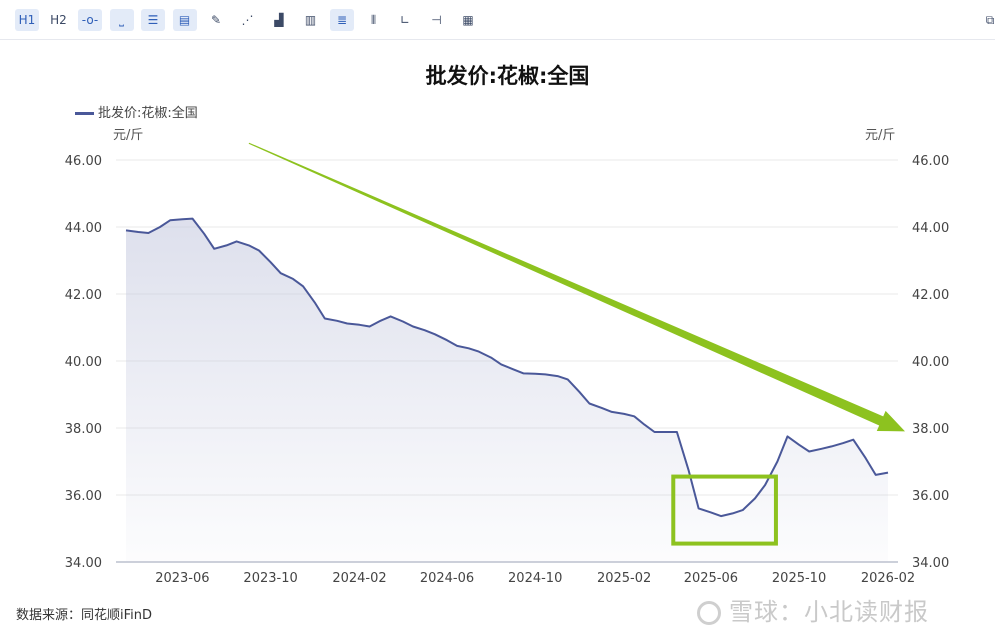 Image resolution: width=995 pixels, height=639 pixels. Describe the element at coordinates (447, 578) in the screenshot. I see `x-tick-label: 2024-06` at that location.